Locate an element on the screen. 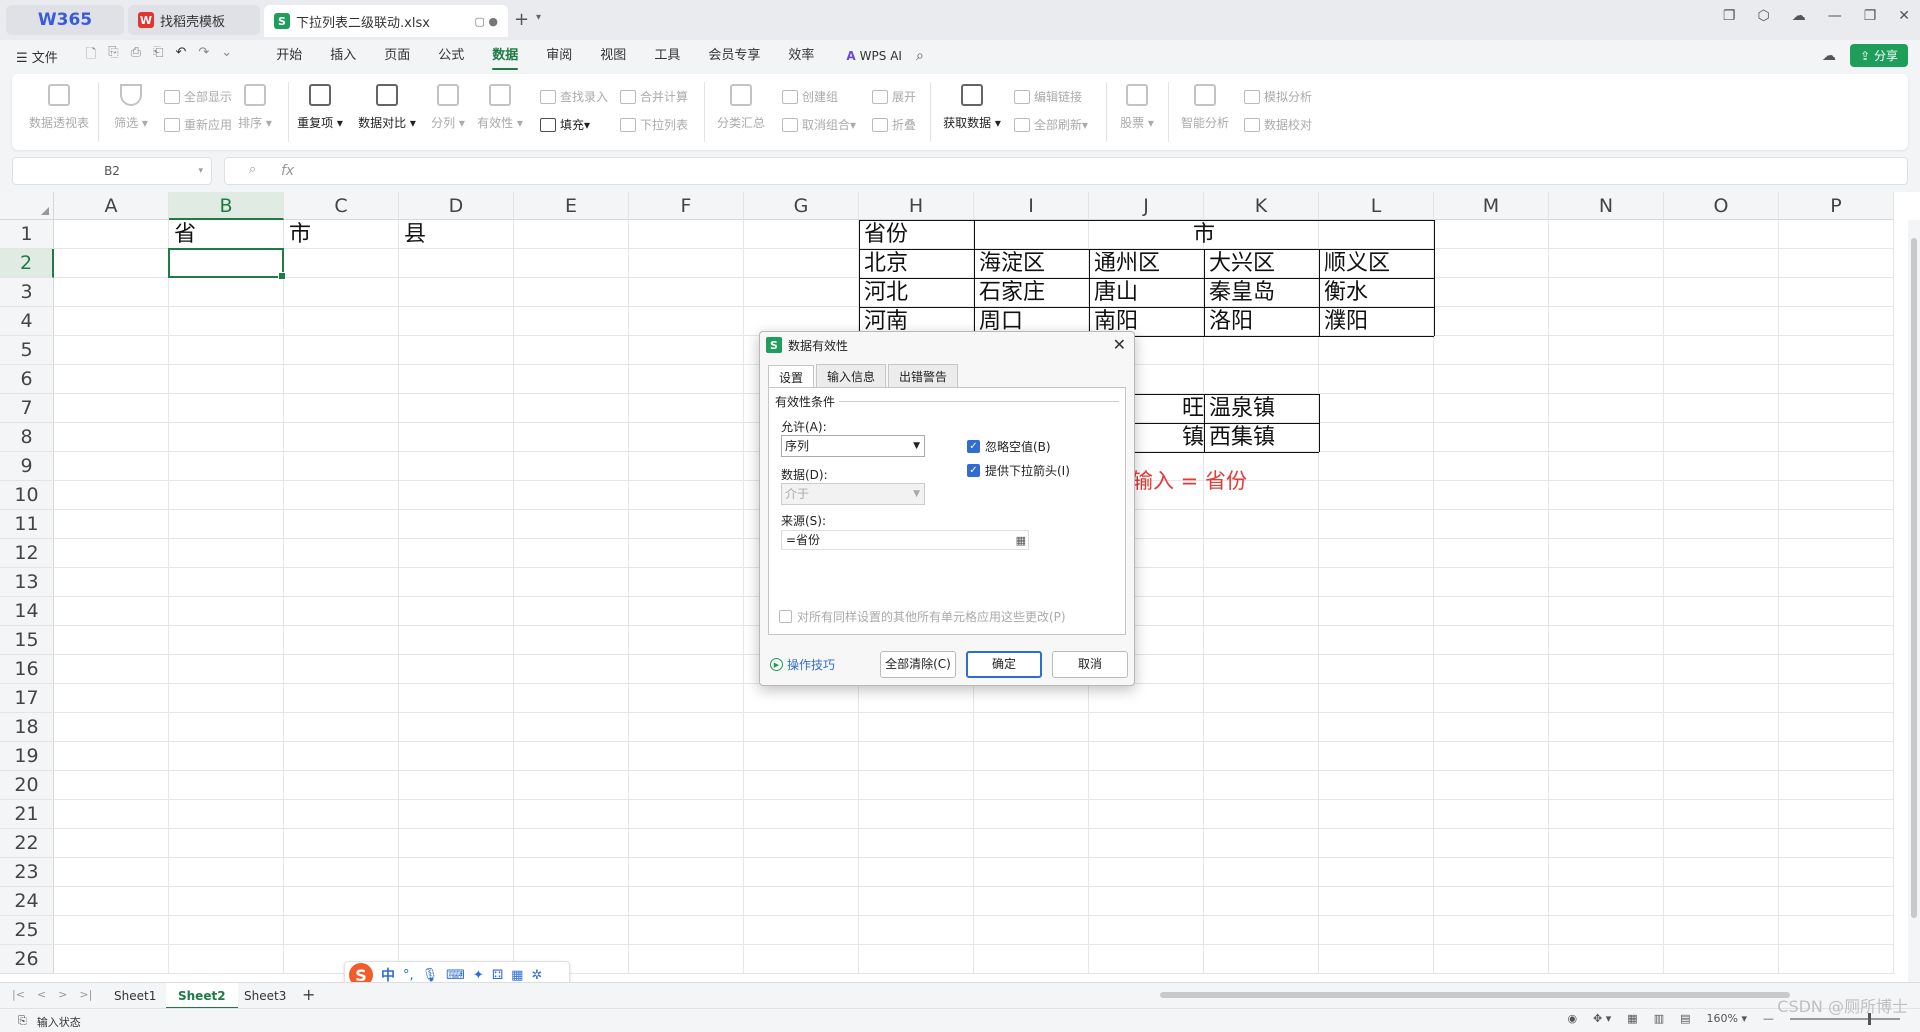 The image size is (1920, 1032). row-header-19: 19 is located at coordinates (27, 756).